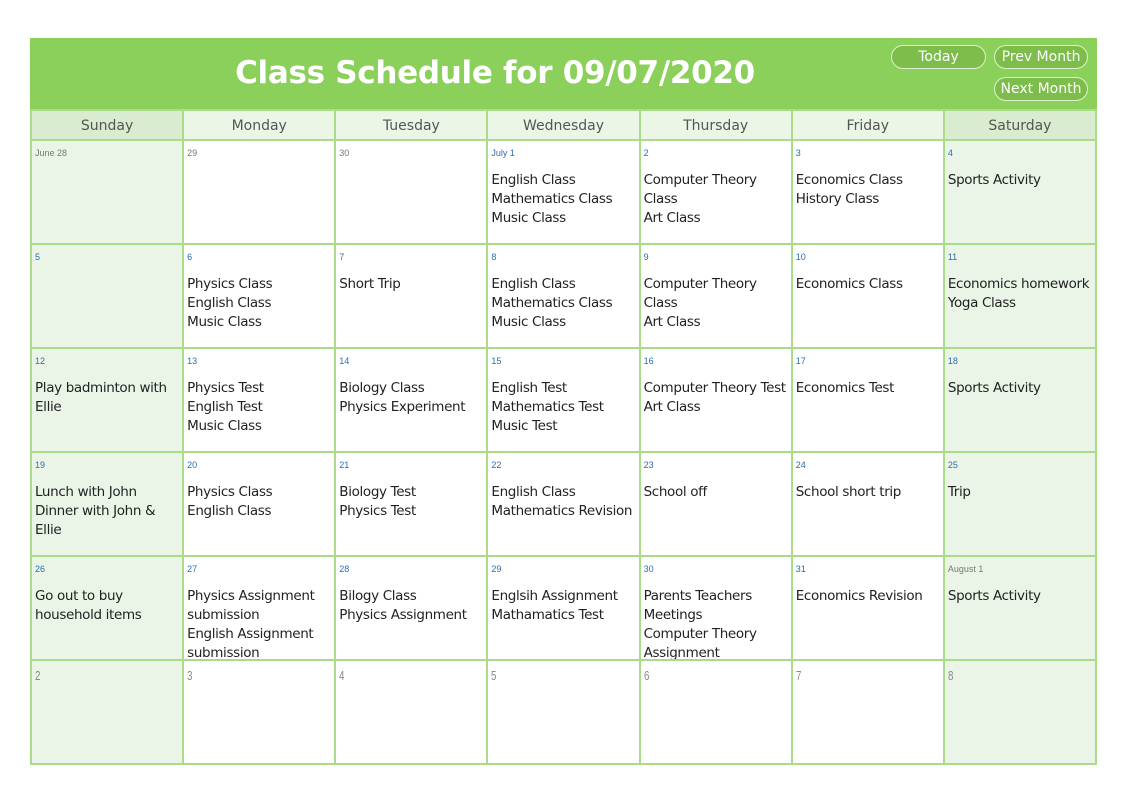 Image resolution: width=1123 pixels, height=794 pixels. What do you see at coordinates (868, 492) in the screenshot?
I see `event-item: School short trip` at bounding box center [868, 492].